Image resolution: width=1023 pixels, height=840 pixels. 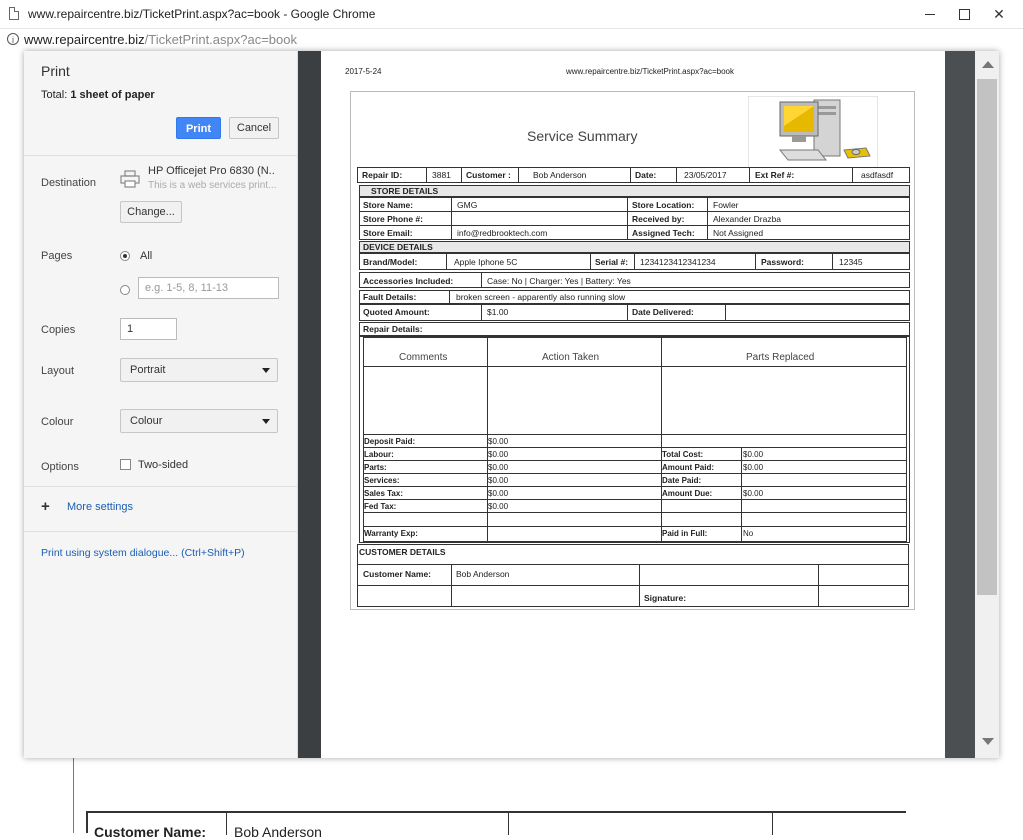 What do you see at coordinates (125, 464) in the screenshot?
I see `two-sided-checkbox` at bounding box center [125, 464].